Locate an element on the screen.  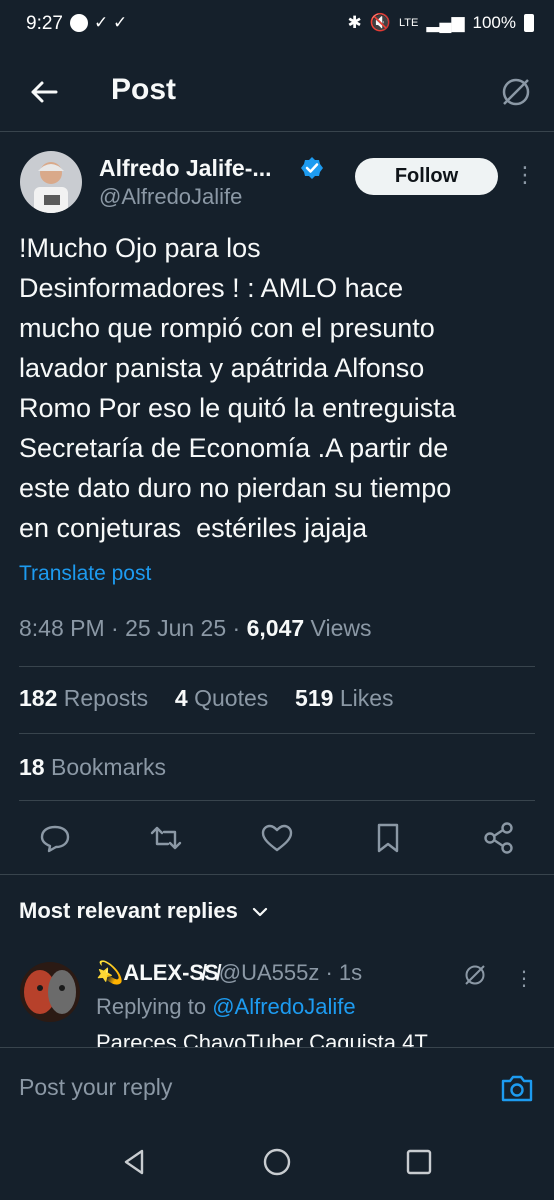
verified-icon is located at coordinates (312, 168).